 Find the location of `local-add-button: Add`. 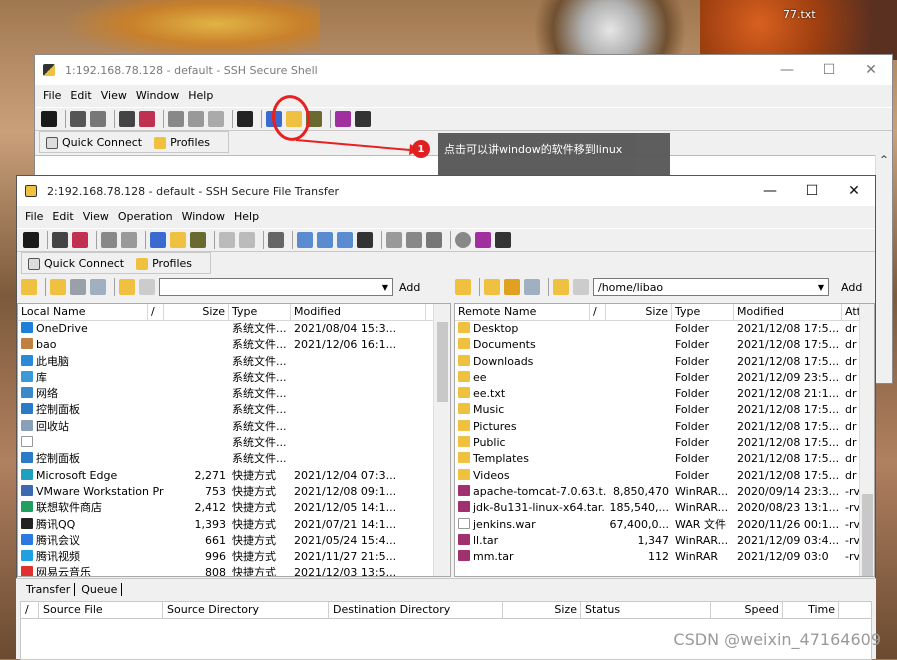

local-add-button: Add is located at coordinates (409, 287).